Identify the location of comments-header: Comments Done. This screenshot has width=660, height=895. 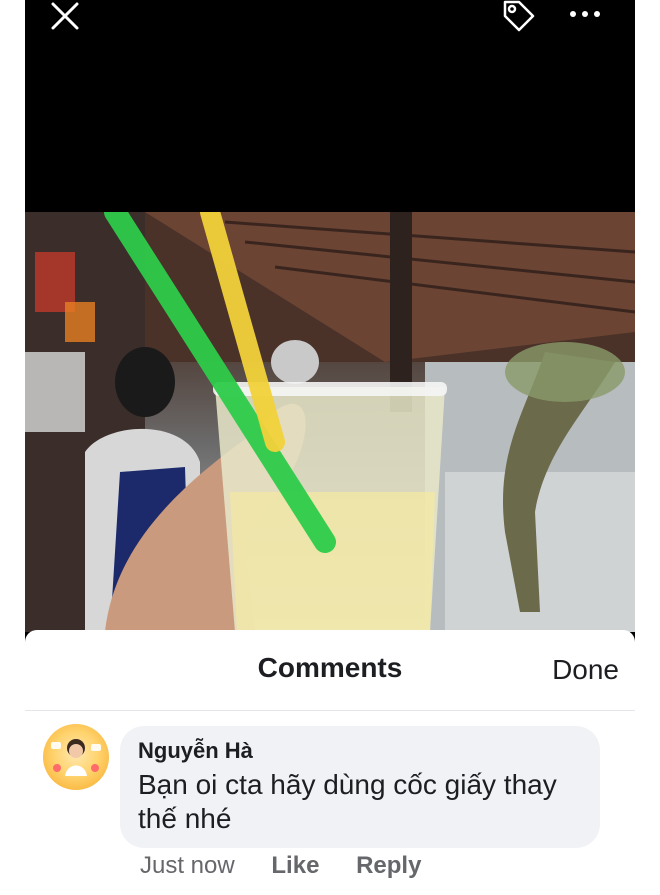
(330, 670).